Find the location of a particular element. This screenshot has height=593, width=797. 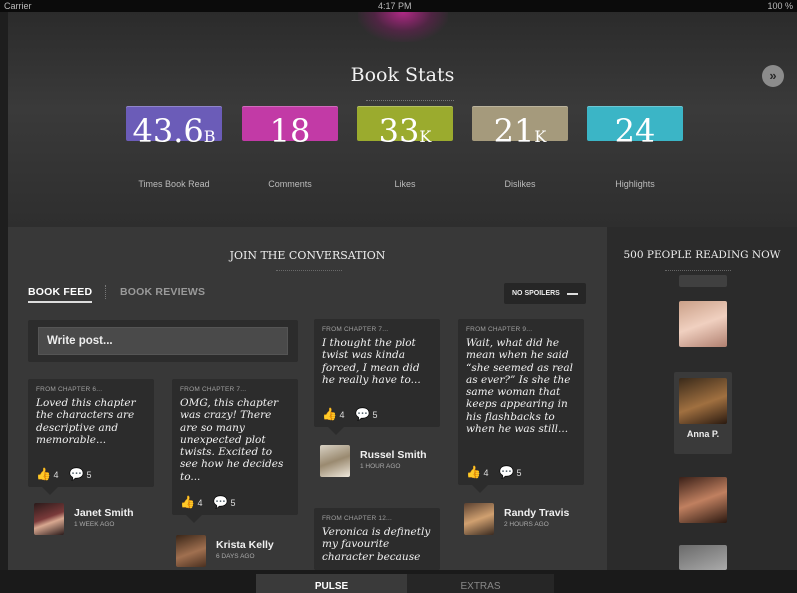

tab-book-feed: BOOK FEED is located at coordinates (60, 294).